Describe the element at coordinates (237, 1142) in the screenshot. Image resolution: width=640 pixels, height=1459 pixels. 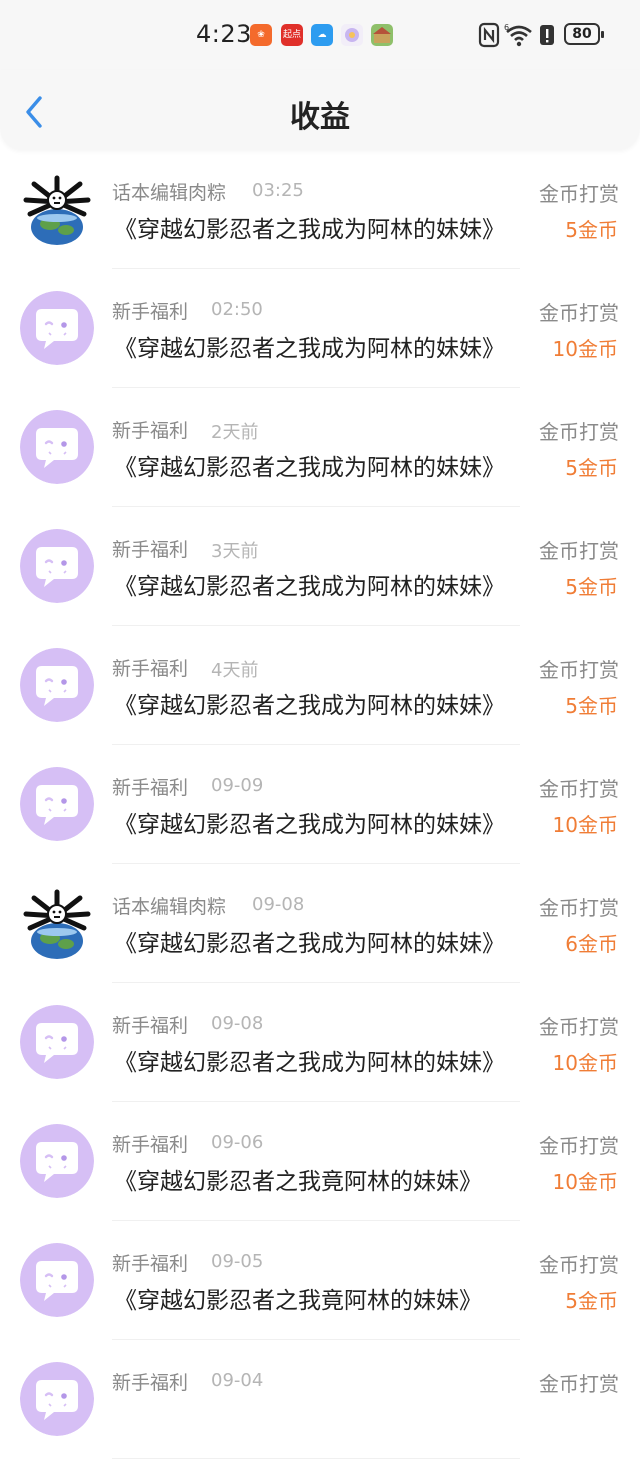
I see `item-time: 09-06` at that location.